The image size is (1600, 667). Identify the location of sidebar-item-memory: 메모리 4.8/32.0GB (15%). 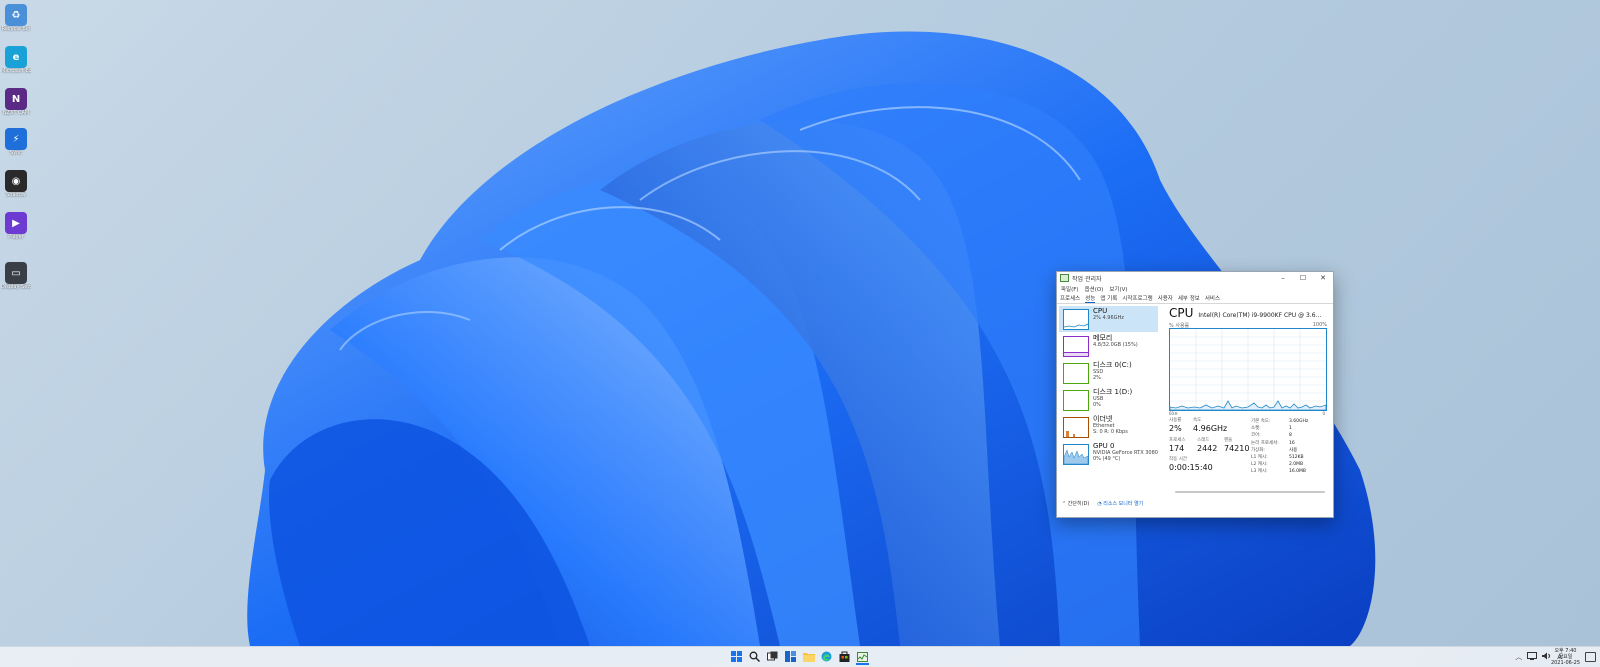
(1108, 346).